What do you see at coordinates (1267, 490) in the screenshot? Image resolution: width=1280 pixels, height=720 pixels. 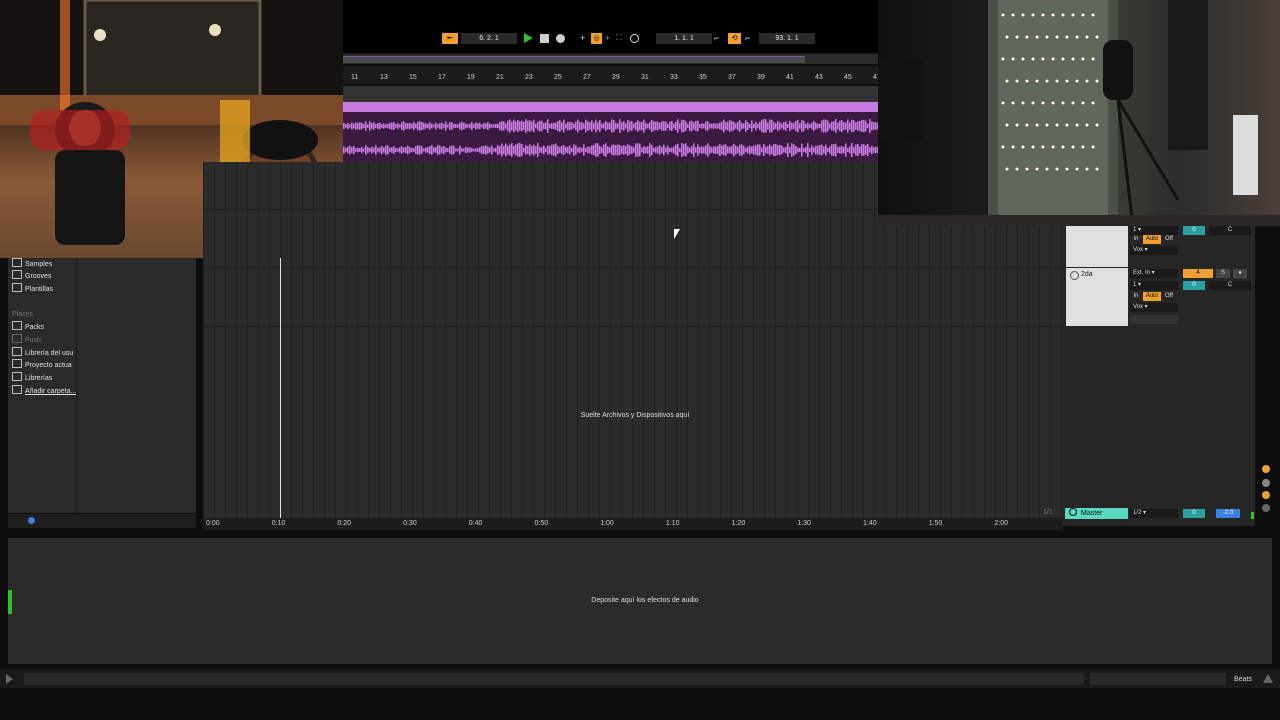 I see `view-selector` at bounding box center [1267, 490].